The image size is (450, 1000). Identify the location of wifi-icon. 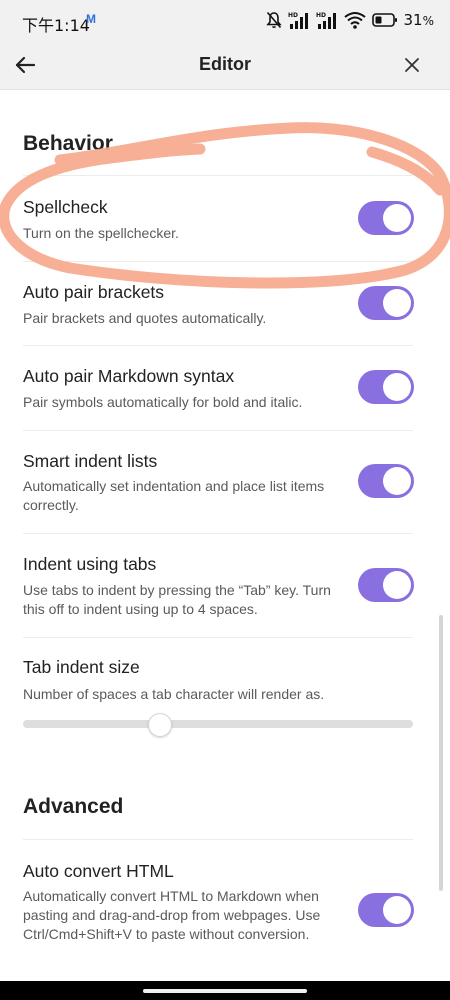
(354, 20).